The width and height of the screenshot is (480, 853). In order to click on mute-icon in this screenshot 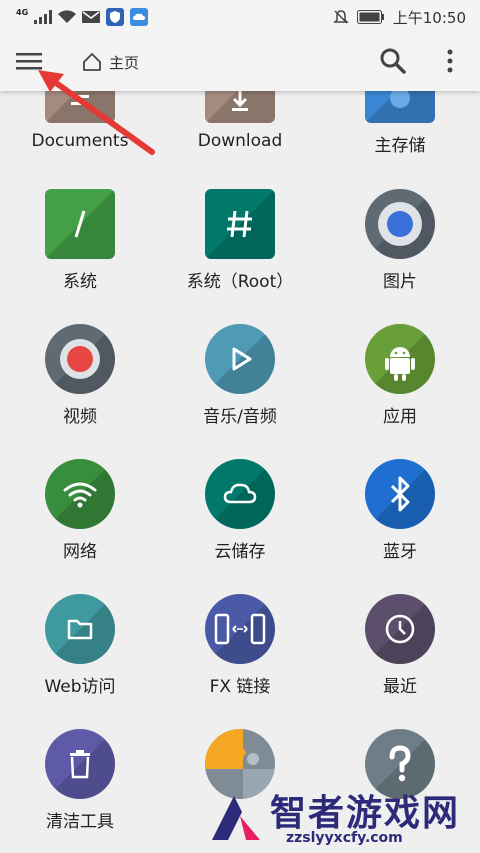, I will do `click(340, 17)`.